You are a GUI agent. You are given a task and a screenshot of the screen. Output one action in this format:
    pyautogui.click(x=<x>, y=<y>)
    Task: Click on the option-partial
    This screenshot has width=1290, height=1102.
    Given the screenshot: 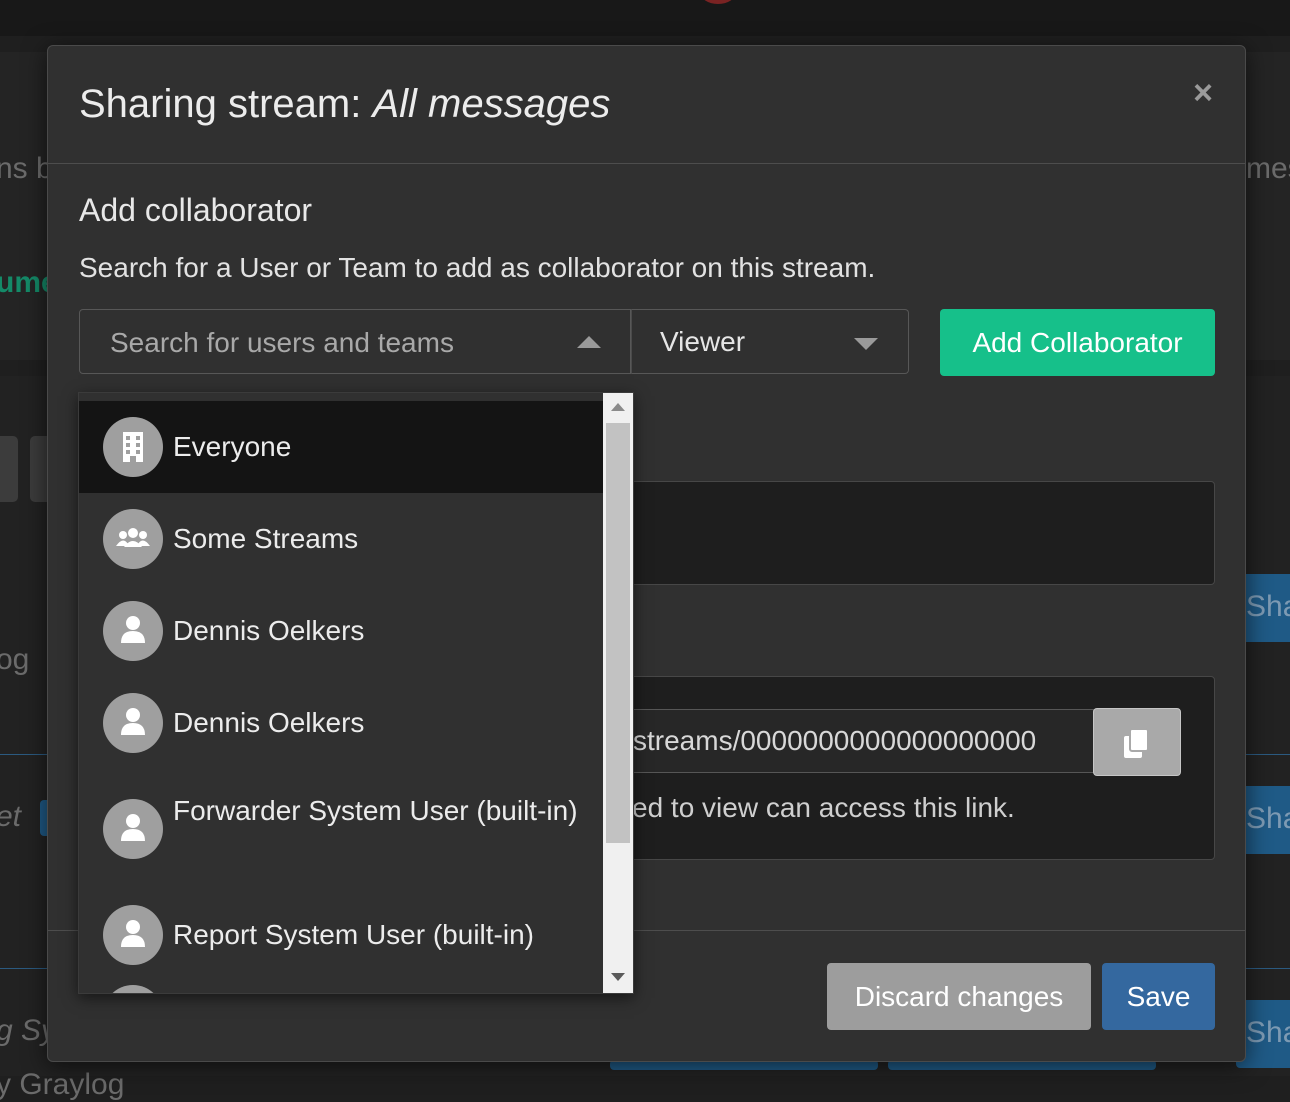 What is the action you would take?
    pyautogui.click(x=341, y=987)
    